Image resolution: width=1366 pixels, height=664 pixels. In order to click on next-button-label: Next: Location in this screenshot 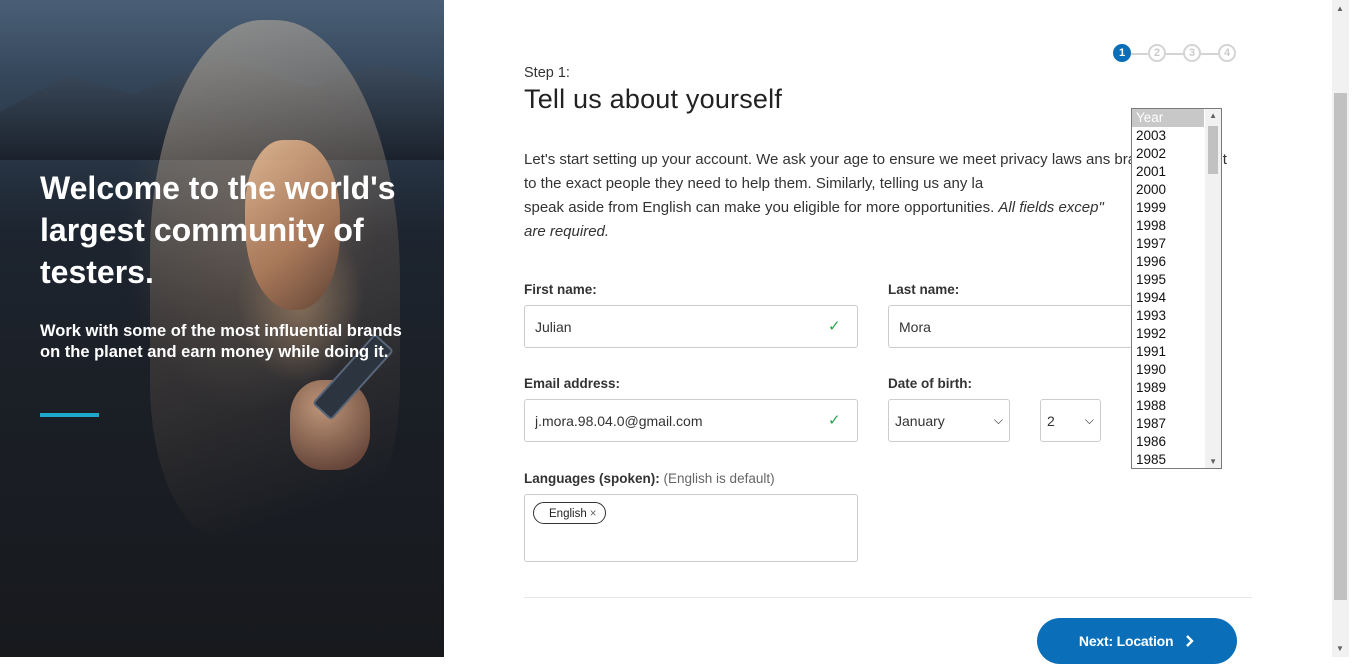, I will do `click(1126, 641)`.